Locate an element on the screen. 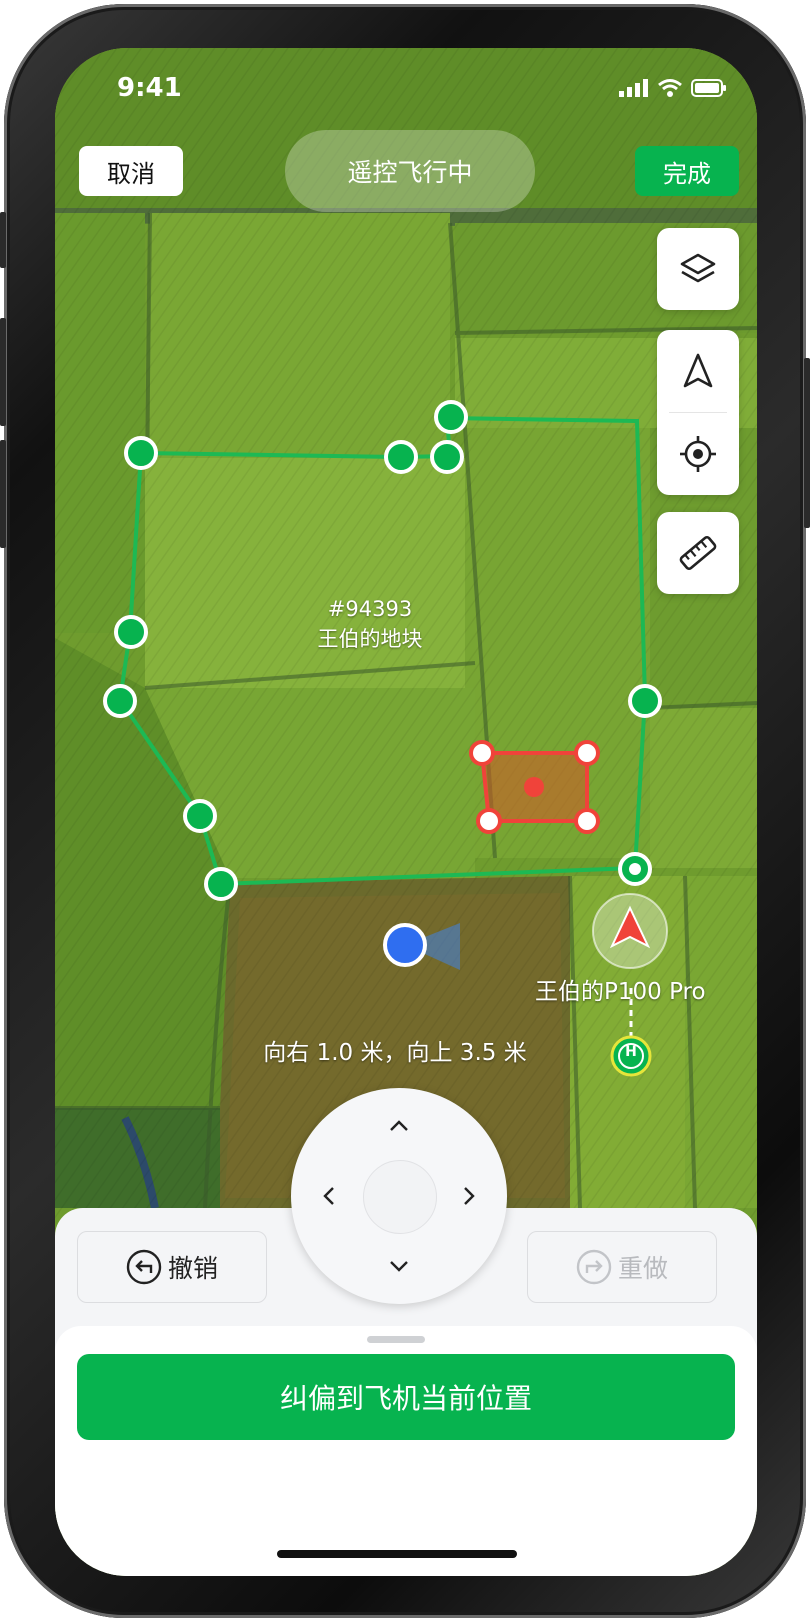 The width and height of the screenshot is (810, 1622). home-point-label: H is located at coordinates (631, 1052).